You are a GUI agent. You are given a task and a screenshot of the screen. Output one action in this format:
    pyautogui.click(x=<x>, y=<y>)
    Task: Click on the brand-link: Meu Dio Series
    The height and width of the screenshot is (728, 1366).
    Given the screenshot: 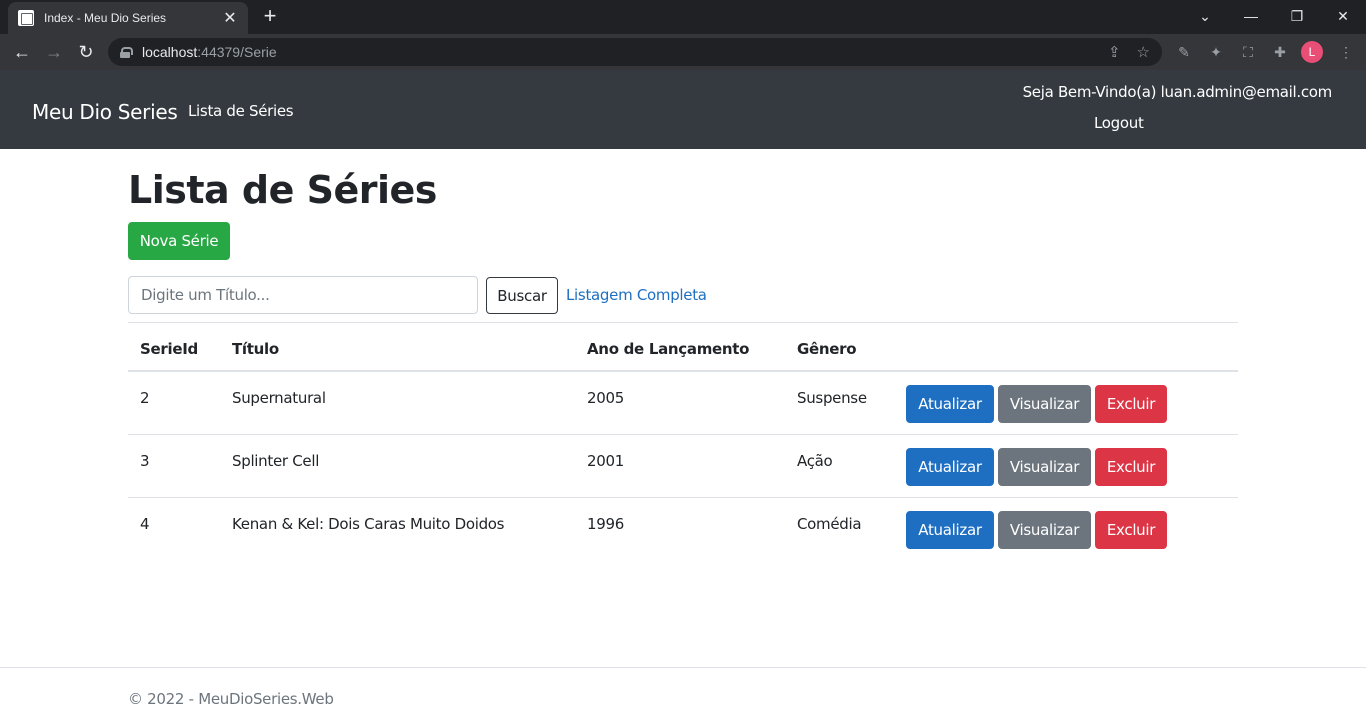 What is the action you would take?
    pyautogui.click(x=105, y=112)
    